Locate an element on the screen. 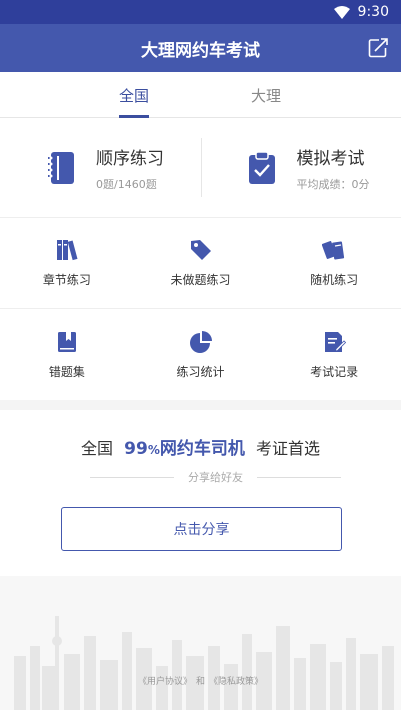 This screenshot has height=710, width=401. legal-links: 《用户协议》和《隐私政策》 is located at coordinates (200, 680).